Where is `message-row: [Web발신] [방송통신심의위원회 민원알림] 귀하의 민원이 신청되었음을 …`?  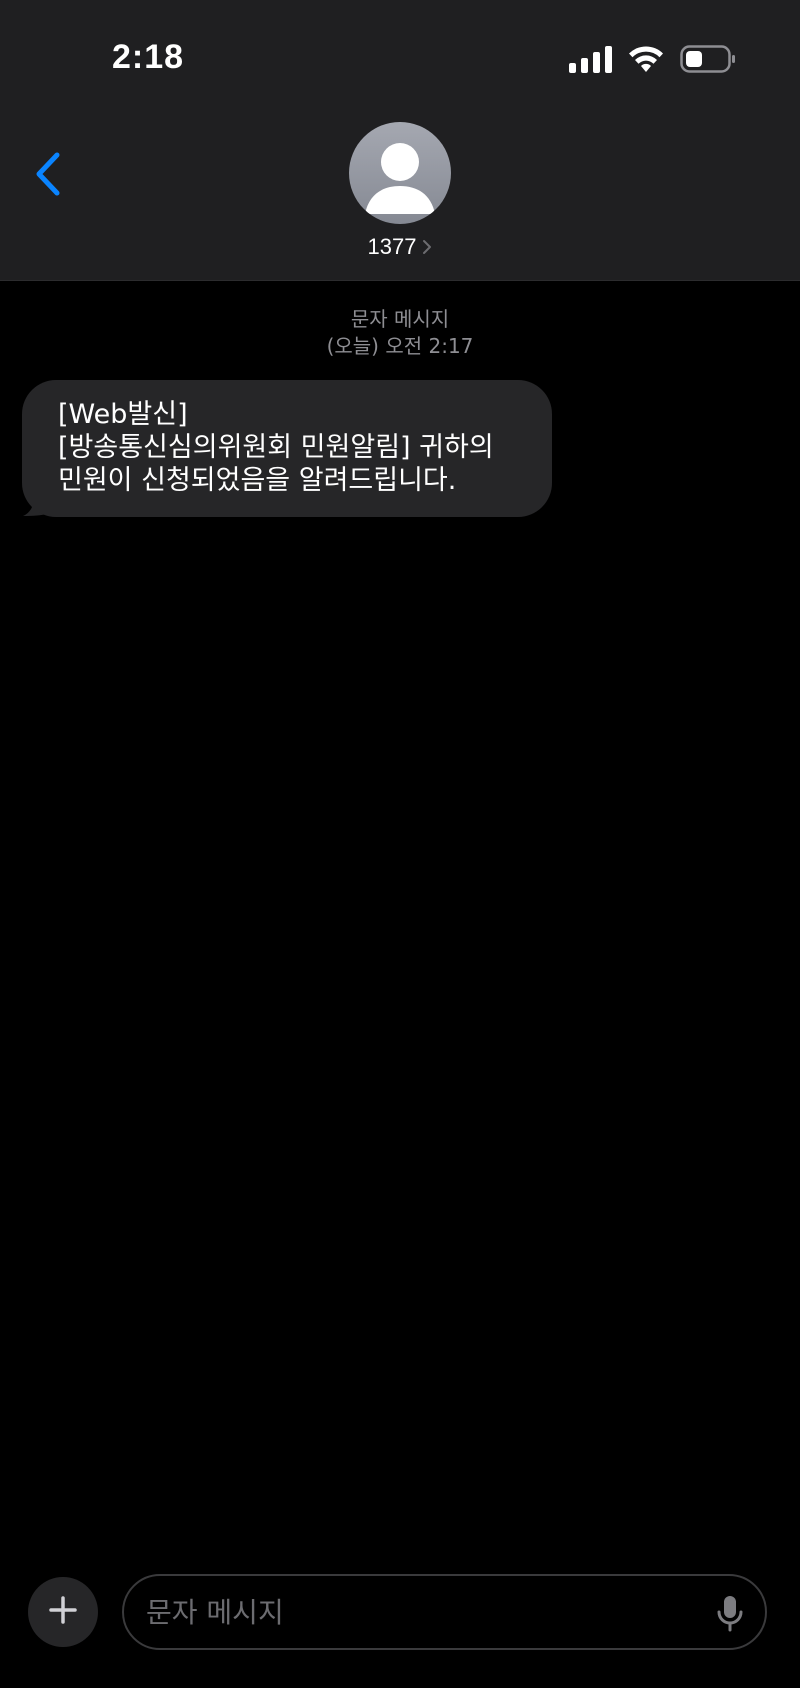 message-row: [Web발신] [방송통신심의위원회 민원알림] 귀하의 민원이 신청되었음을 … is located at coordinates (287, 448).